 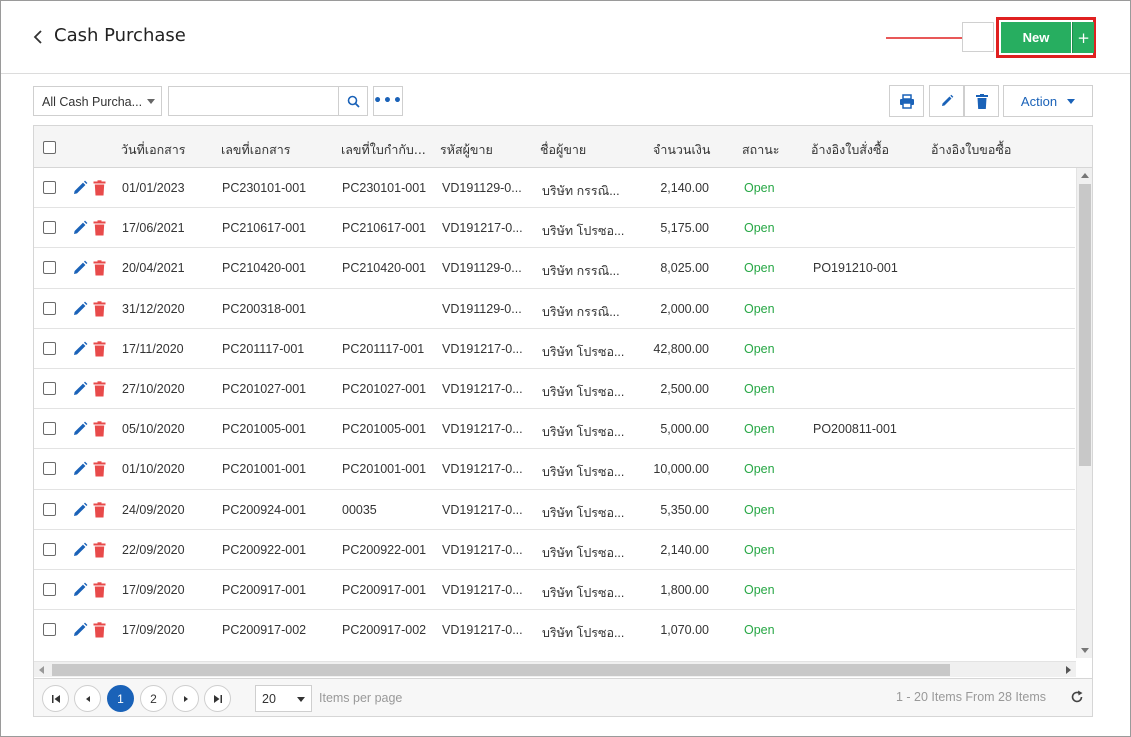 What do you see at coordinates (384, 228) in the screenshot?
I see `cell-tax-inv: PC210617-001` at bounding box center [384, 228].